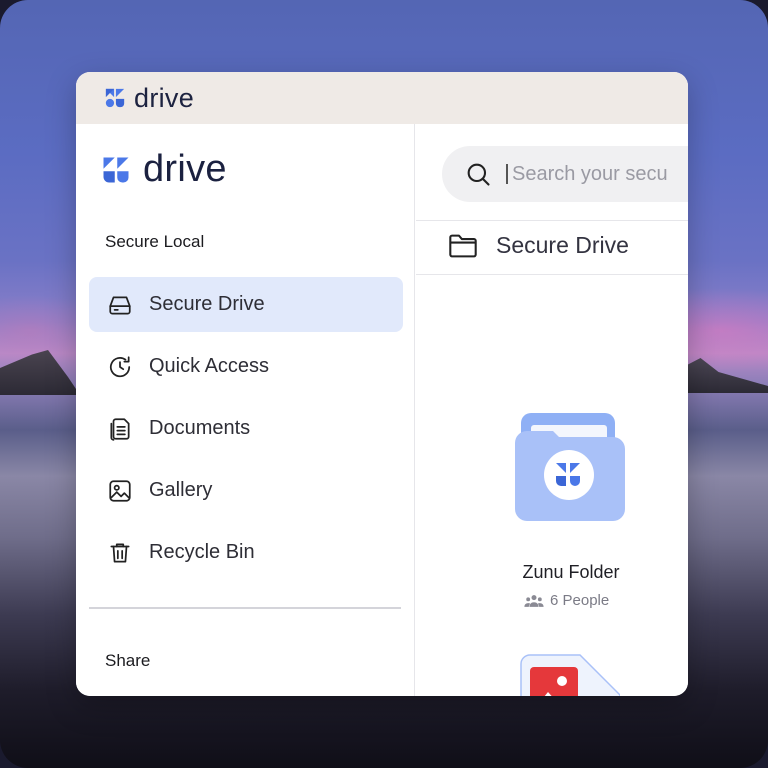 The image size is (768, 768). What do you see at coordinates (507, 174) in the screenshot?
I see `text-caret` at bounding box center [507, 174].